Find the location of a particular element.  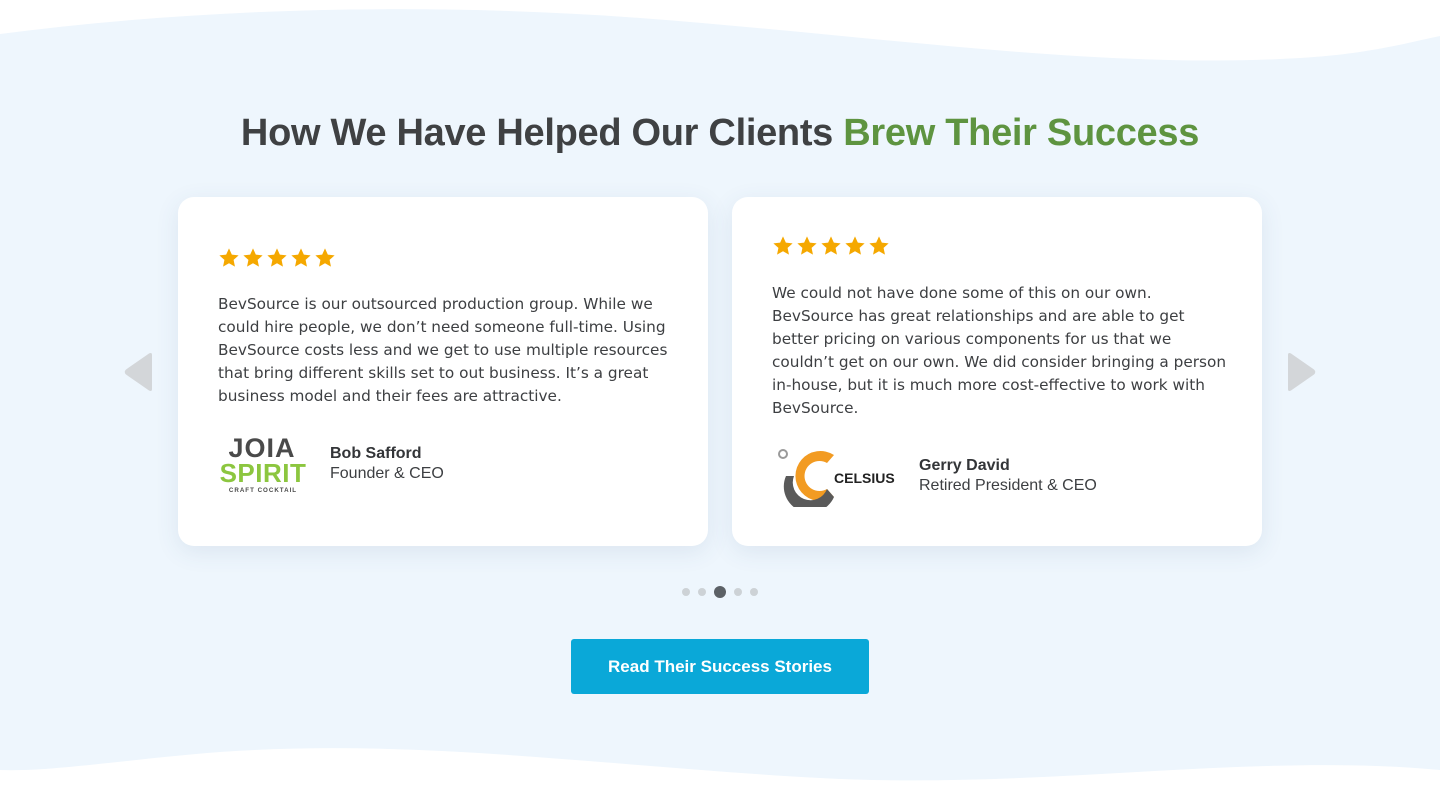

previous-arrow is located at coordinates (139, 372).